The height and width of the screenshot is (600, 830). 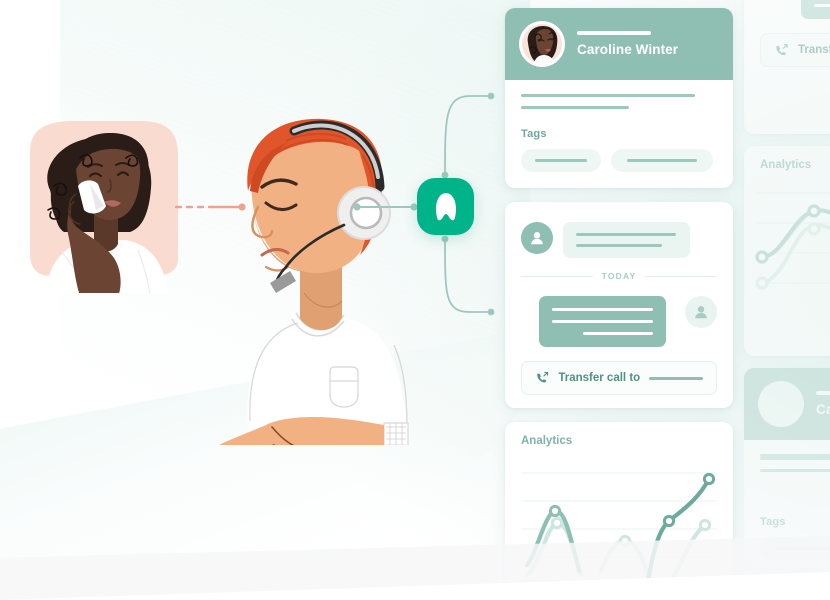 I want to click on offscreen-conversation-card: Transfe, so click(x=787, y=67).